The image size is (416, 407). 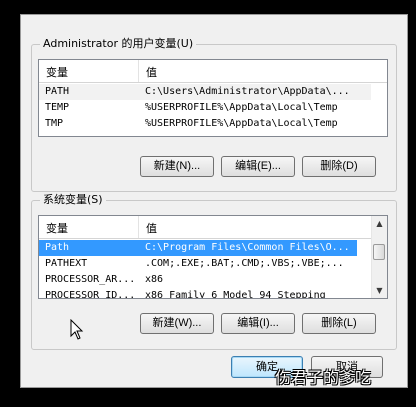 I want to click on variable-name: PATH, so click(x=57, y=91).